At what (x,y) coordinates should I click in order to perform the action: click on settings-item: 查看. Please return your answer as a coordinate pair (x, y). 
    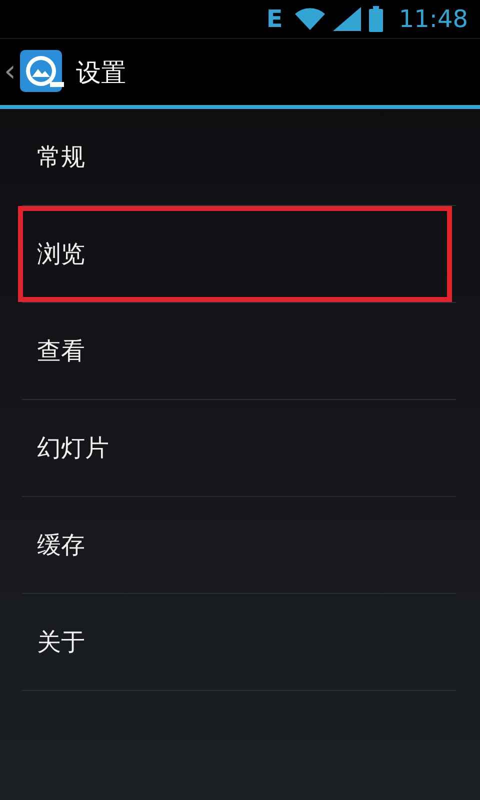
    Looking at the image, I should click on (239, 351).